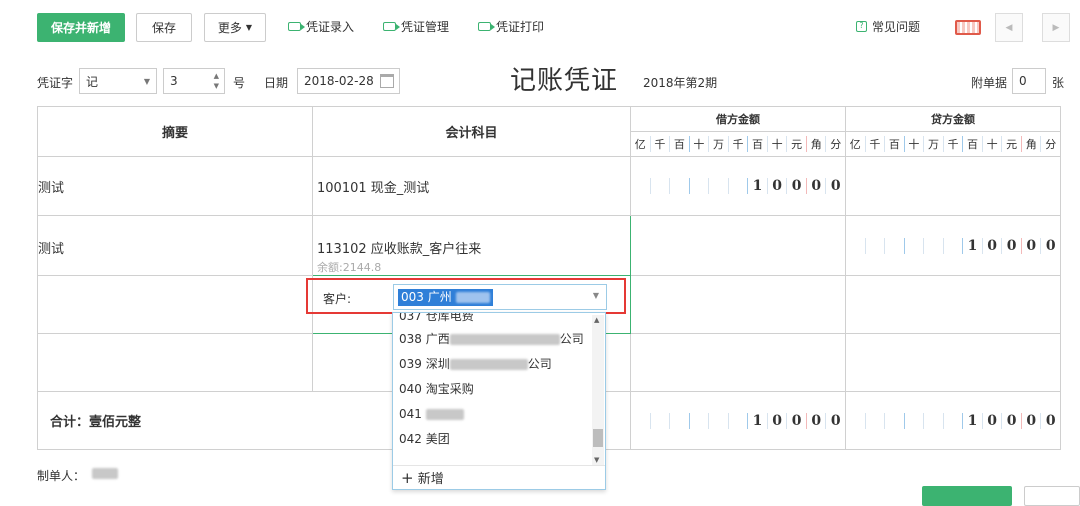  I want to click on list-item: 037 仓库电费, so click(493, 320).